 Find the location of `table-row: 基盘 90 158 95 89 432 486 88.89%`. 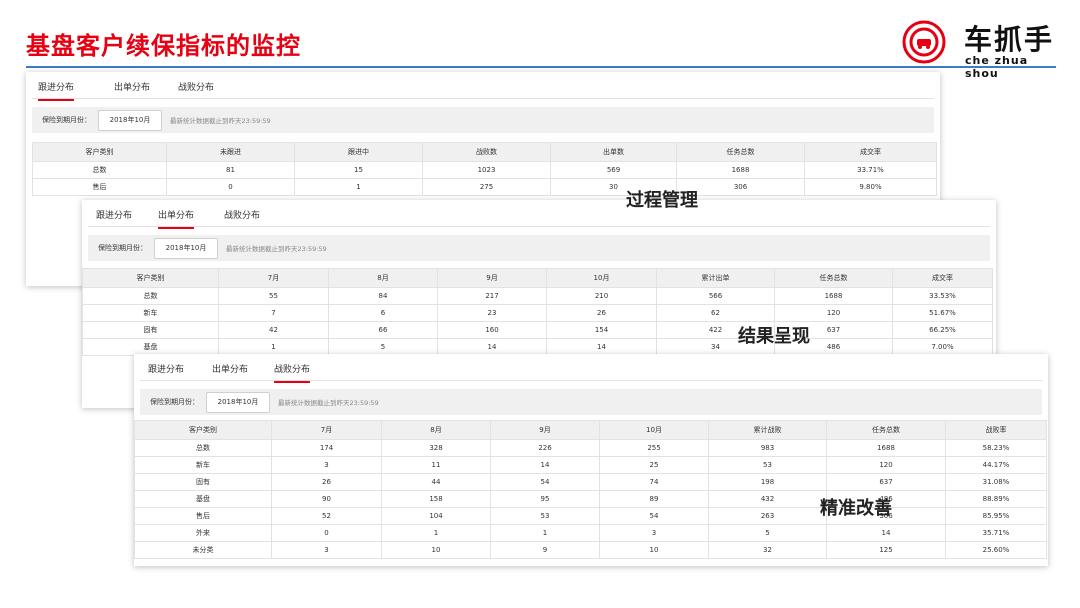

table-row: 基盘 90 158 95 89 432 486 88.89% is located at coordinates (590, 499).